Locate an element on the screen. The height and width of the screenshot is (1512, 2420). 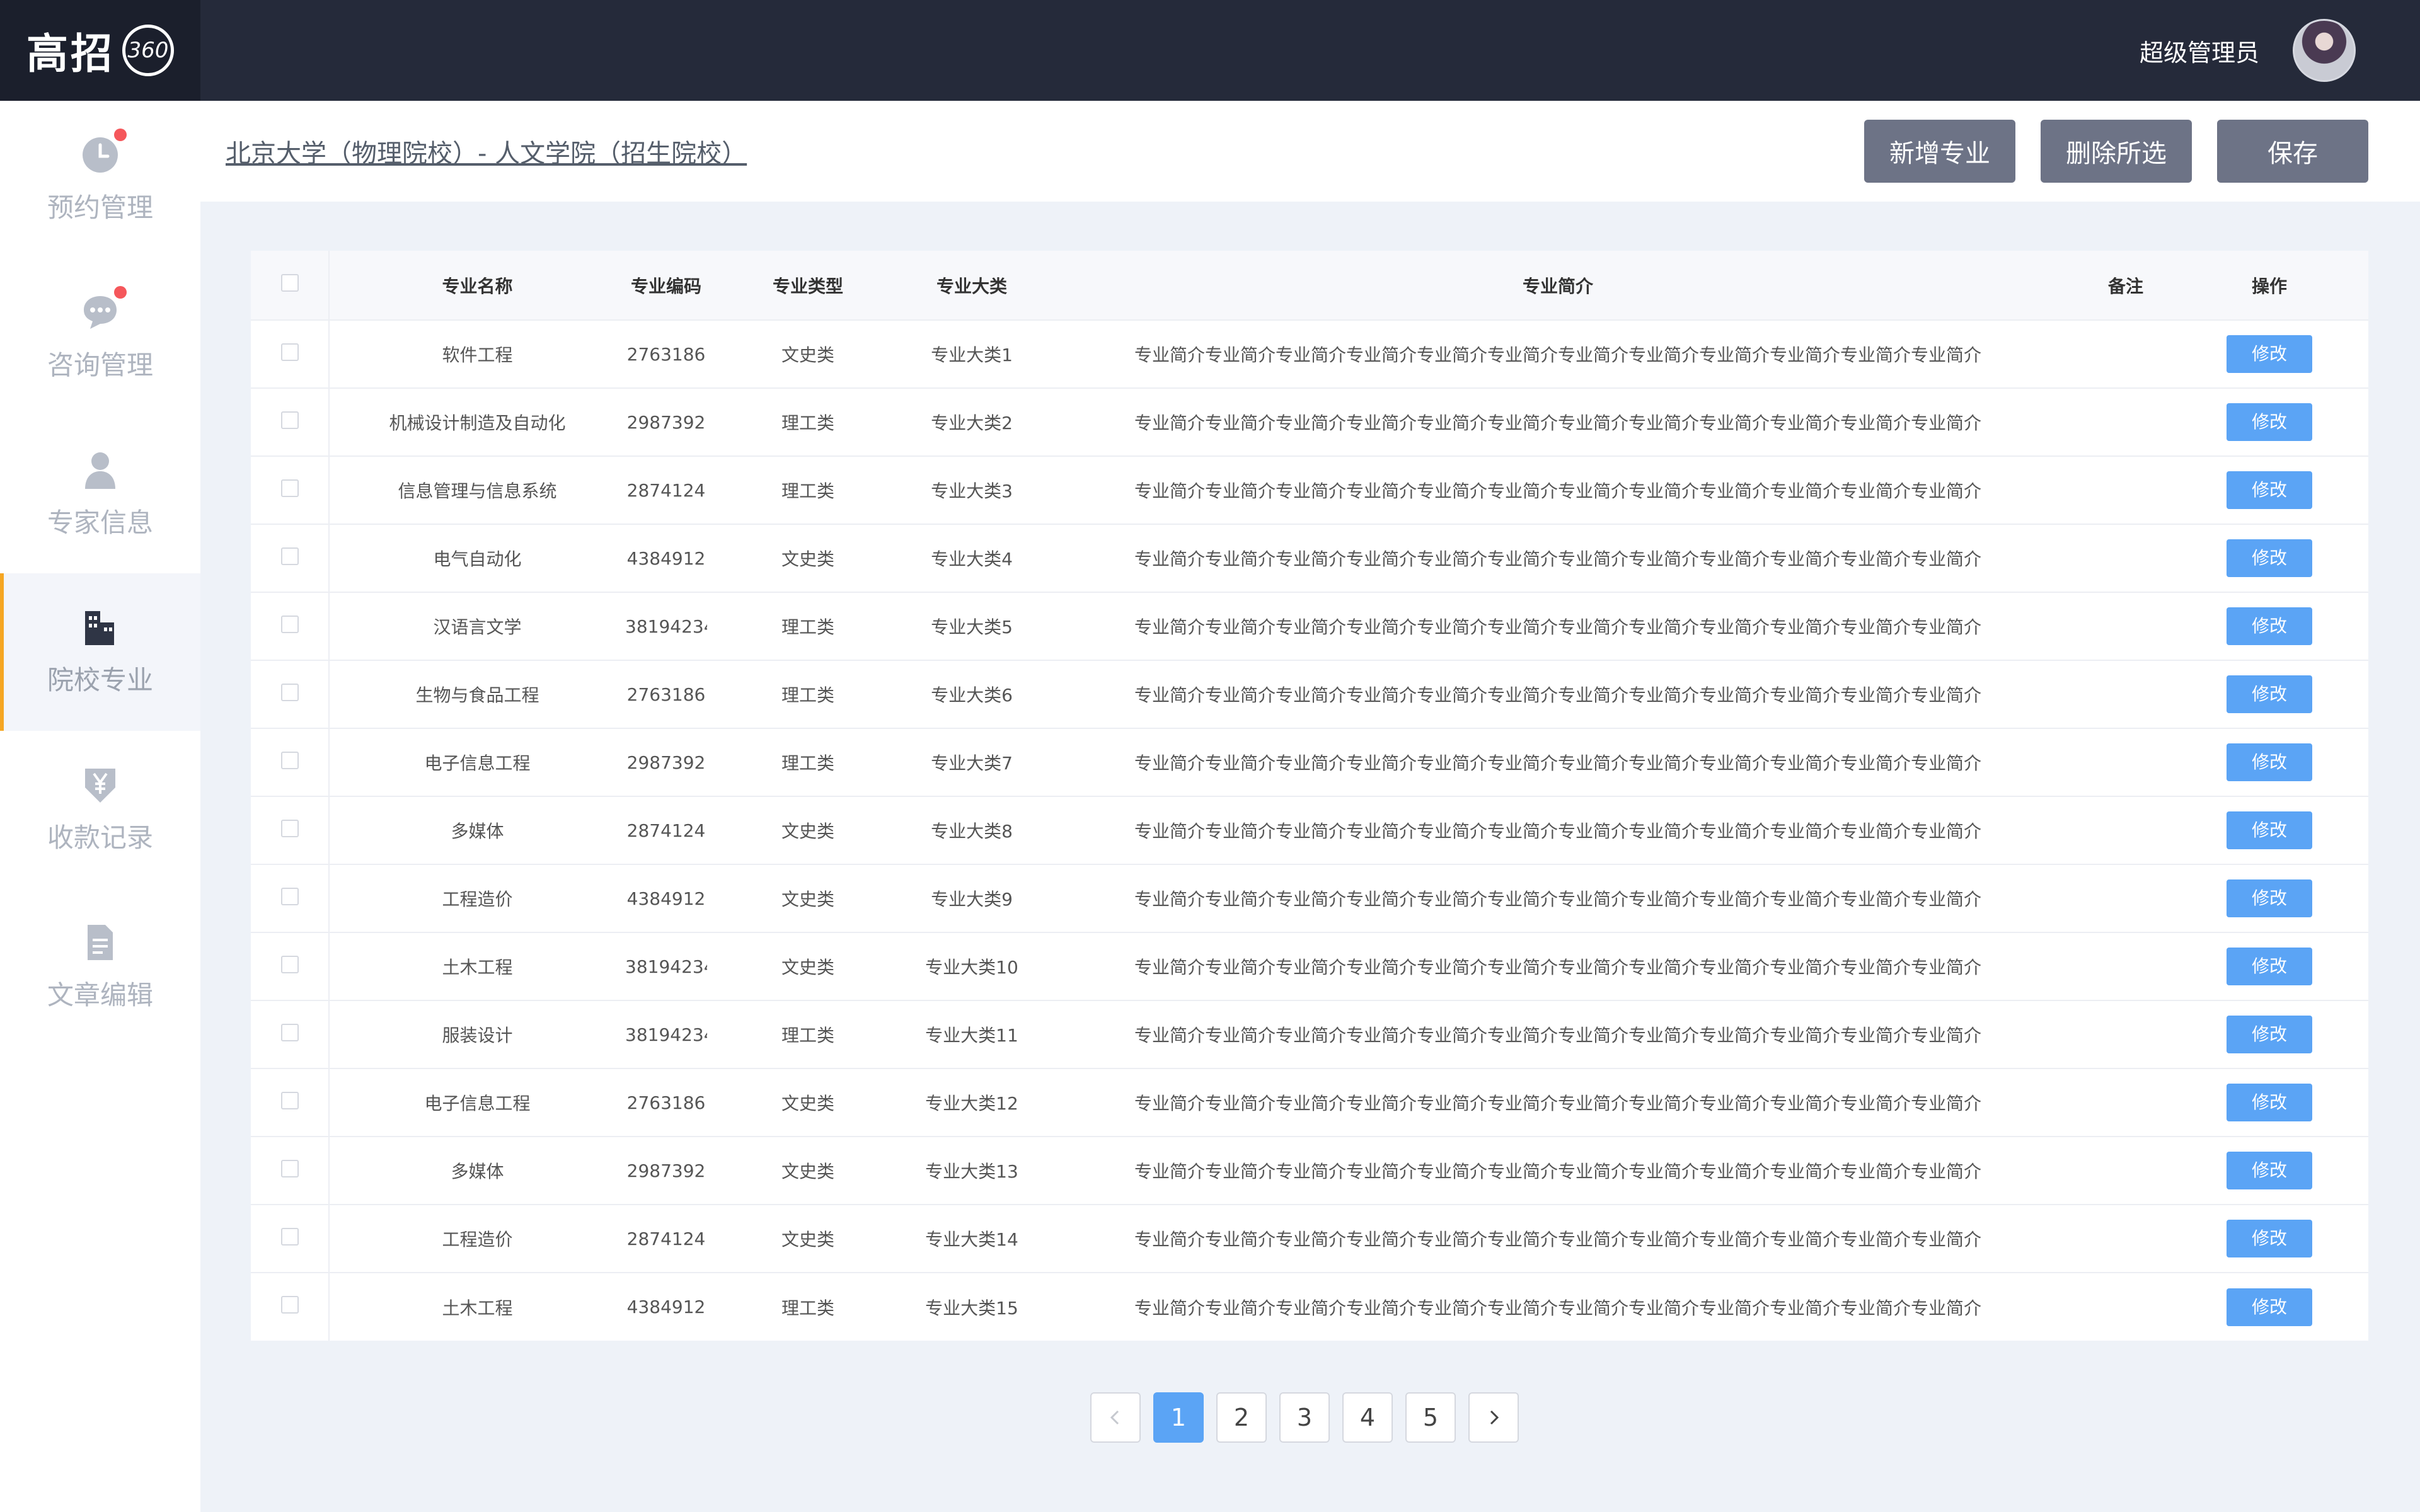
page-button-5: 5 is located at coordinates (1431, 1417).